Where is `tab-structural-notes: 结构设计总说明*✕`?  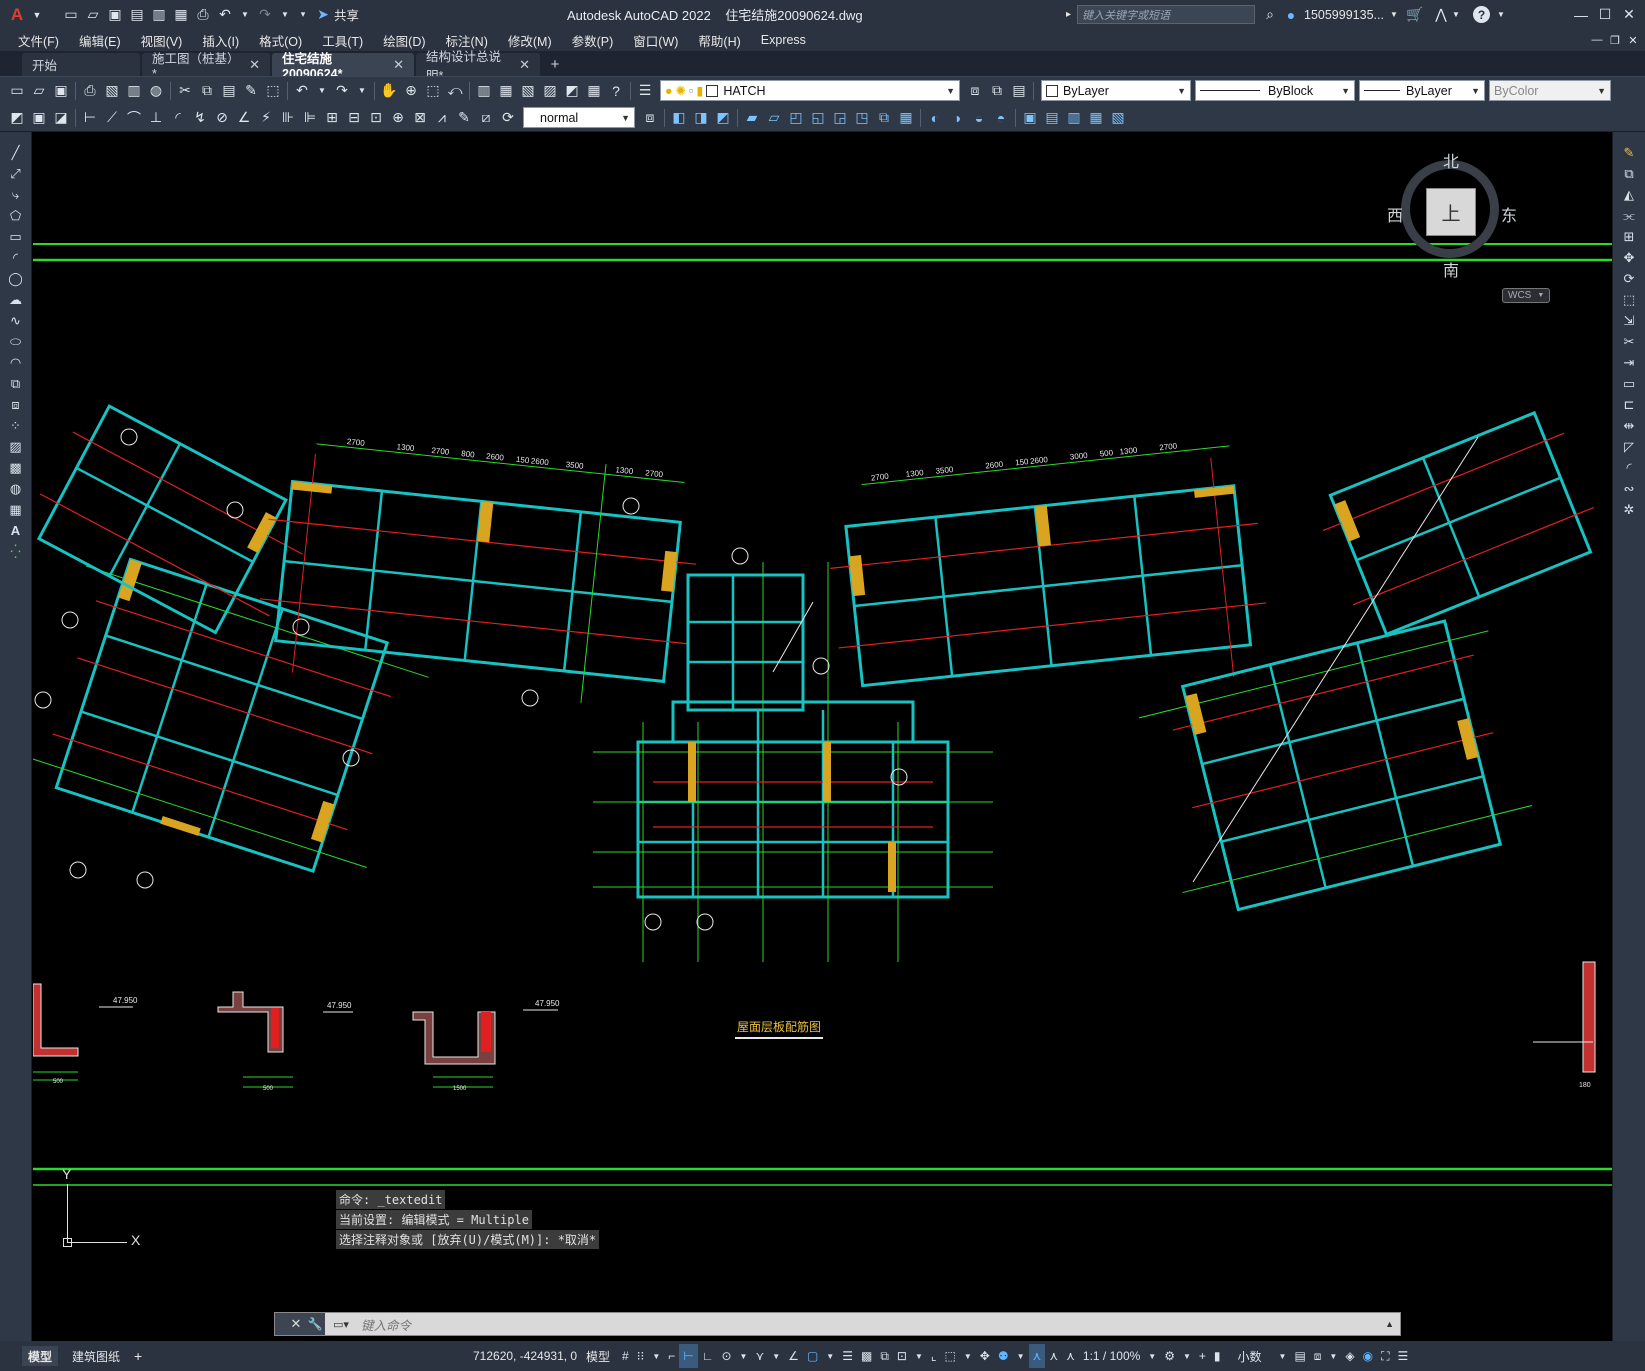 tab-structural-notes: 结构设计总说明*✕ is located at coordinates (478, 66).